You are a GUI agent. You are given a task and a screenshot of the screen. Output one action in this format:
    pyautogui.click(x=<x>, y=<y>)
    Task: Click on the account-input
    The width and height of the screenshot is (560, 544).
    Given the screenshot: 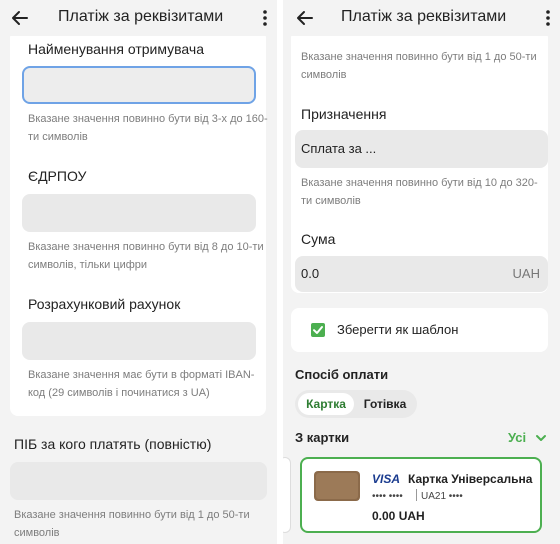 What is the action you would take?
    pyautogui.click(x=139, y=341)
    